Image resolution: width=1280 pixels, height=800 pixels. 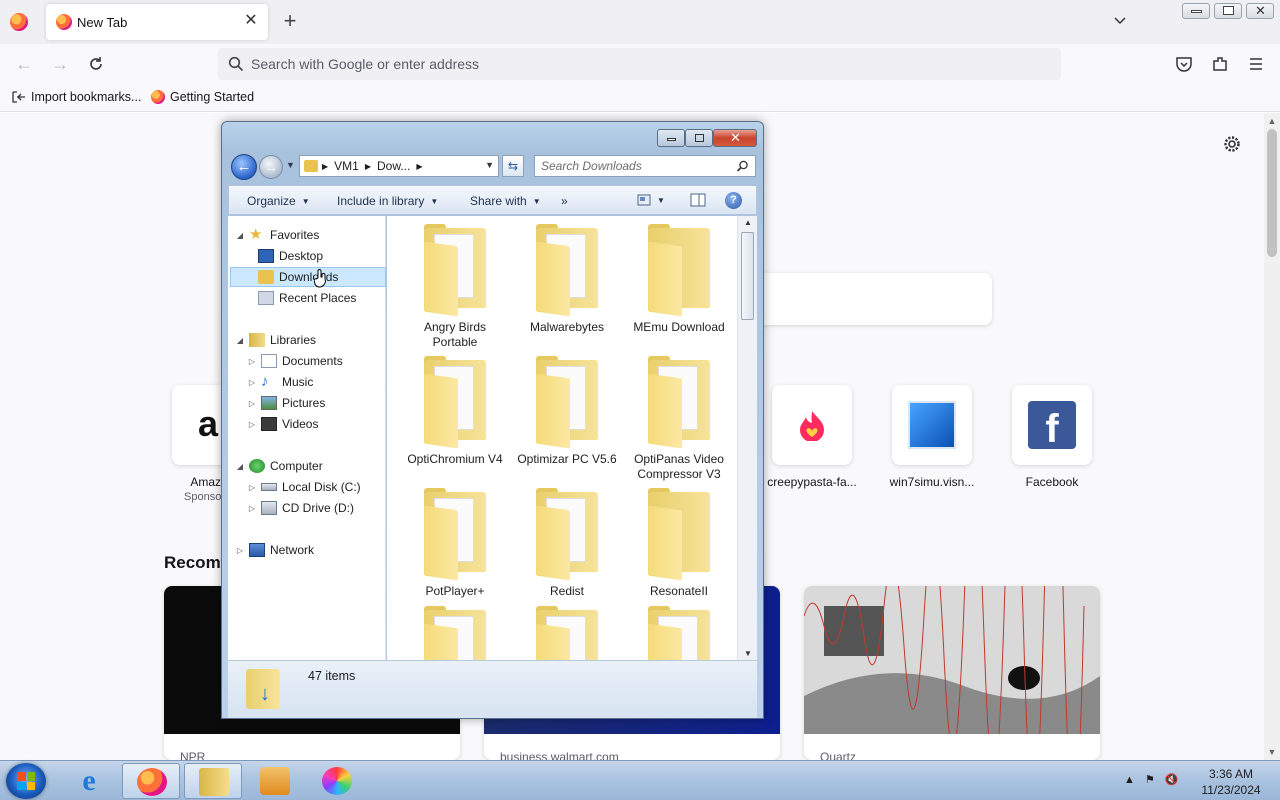 What do you see at coordinates (1120, 20) in the screenshot?
I see `chevron-down-icon` at bounding box center [1120, 20].